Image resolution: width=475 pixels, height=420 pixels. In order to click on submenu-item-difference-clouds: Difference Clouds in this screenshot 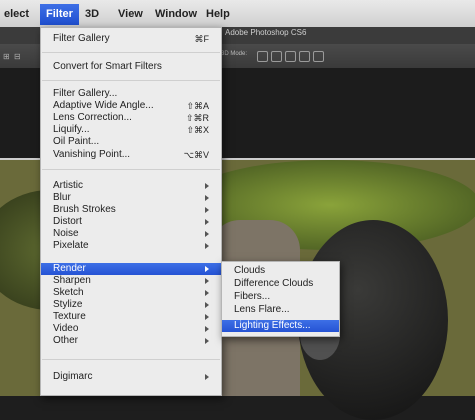, I will do `click(280, 284)`.